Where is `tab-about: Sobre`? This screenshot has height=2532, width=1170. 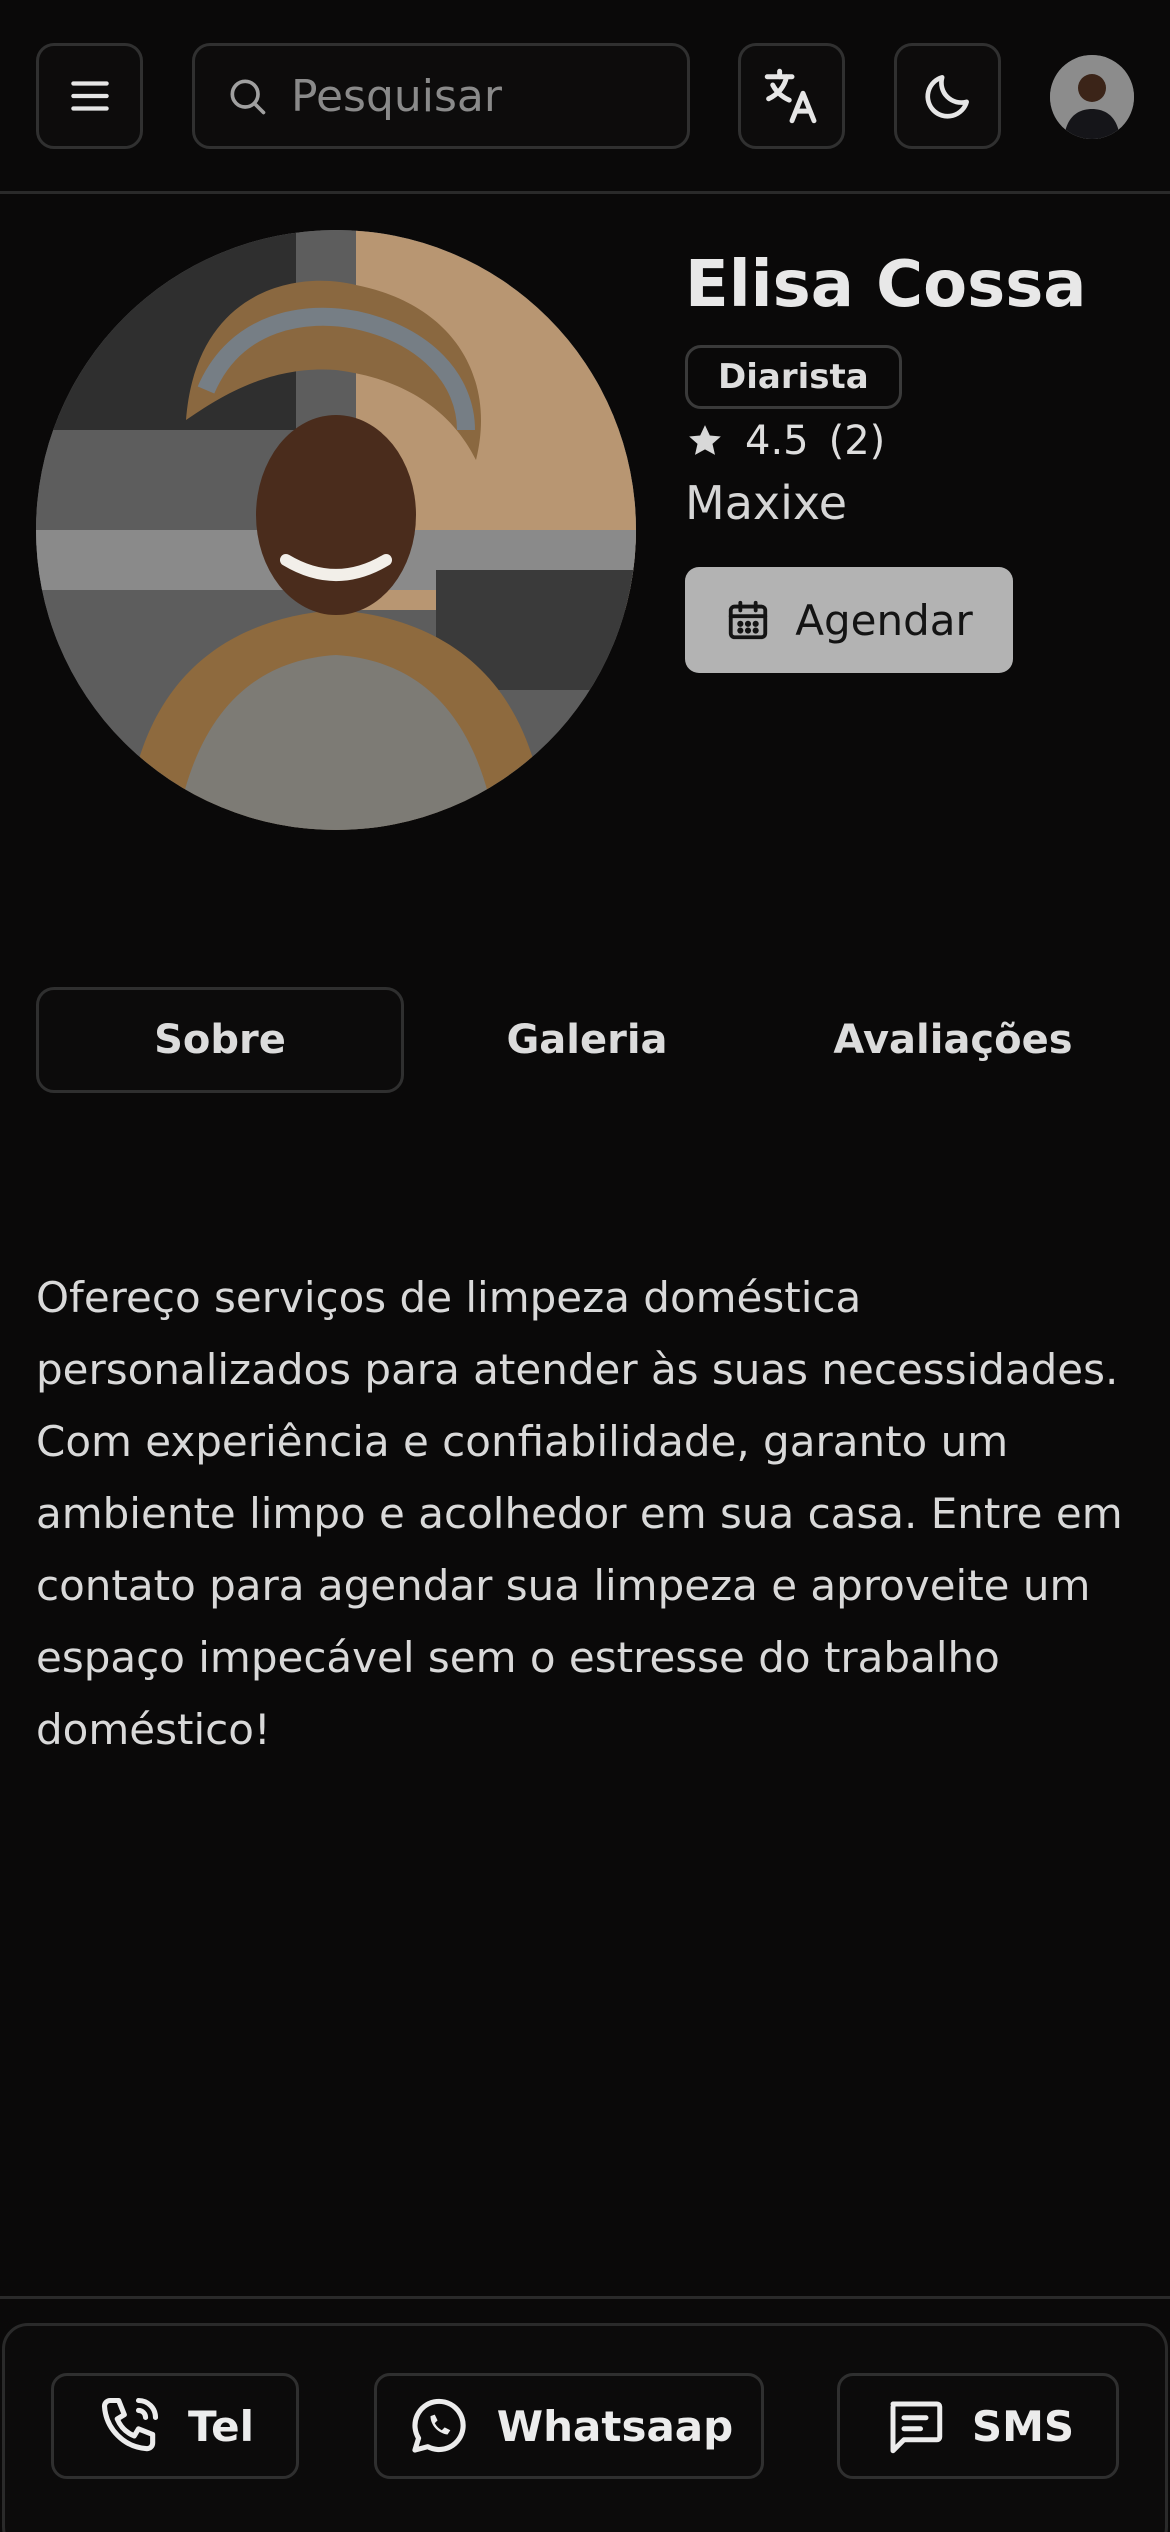 tab-about: Sobre is located at coordinates (220, 1040).